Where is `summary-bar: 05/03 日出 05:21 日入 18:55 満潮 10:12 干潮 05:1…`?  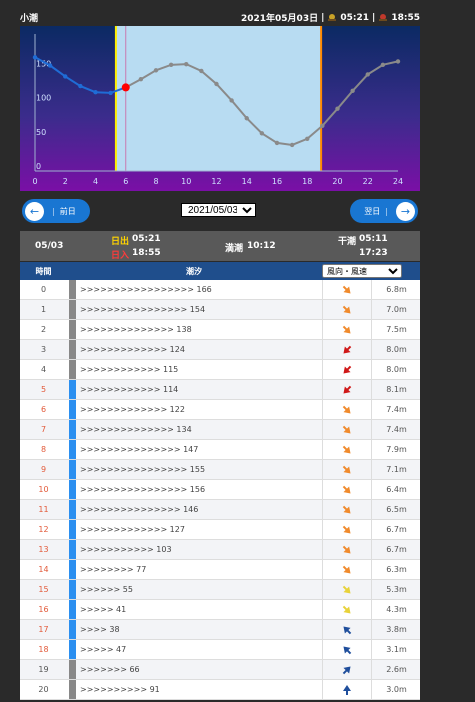
summary-bar: 05/03 日出 05:21 日入 18:55 満潮 10:12 干潮 05:1… is located at coordinates (220, 246).